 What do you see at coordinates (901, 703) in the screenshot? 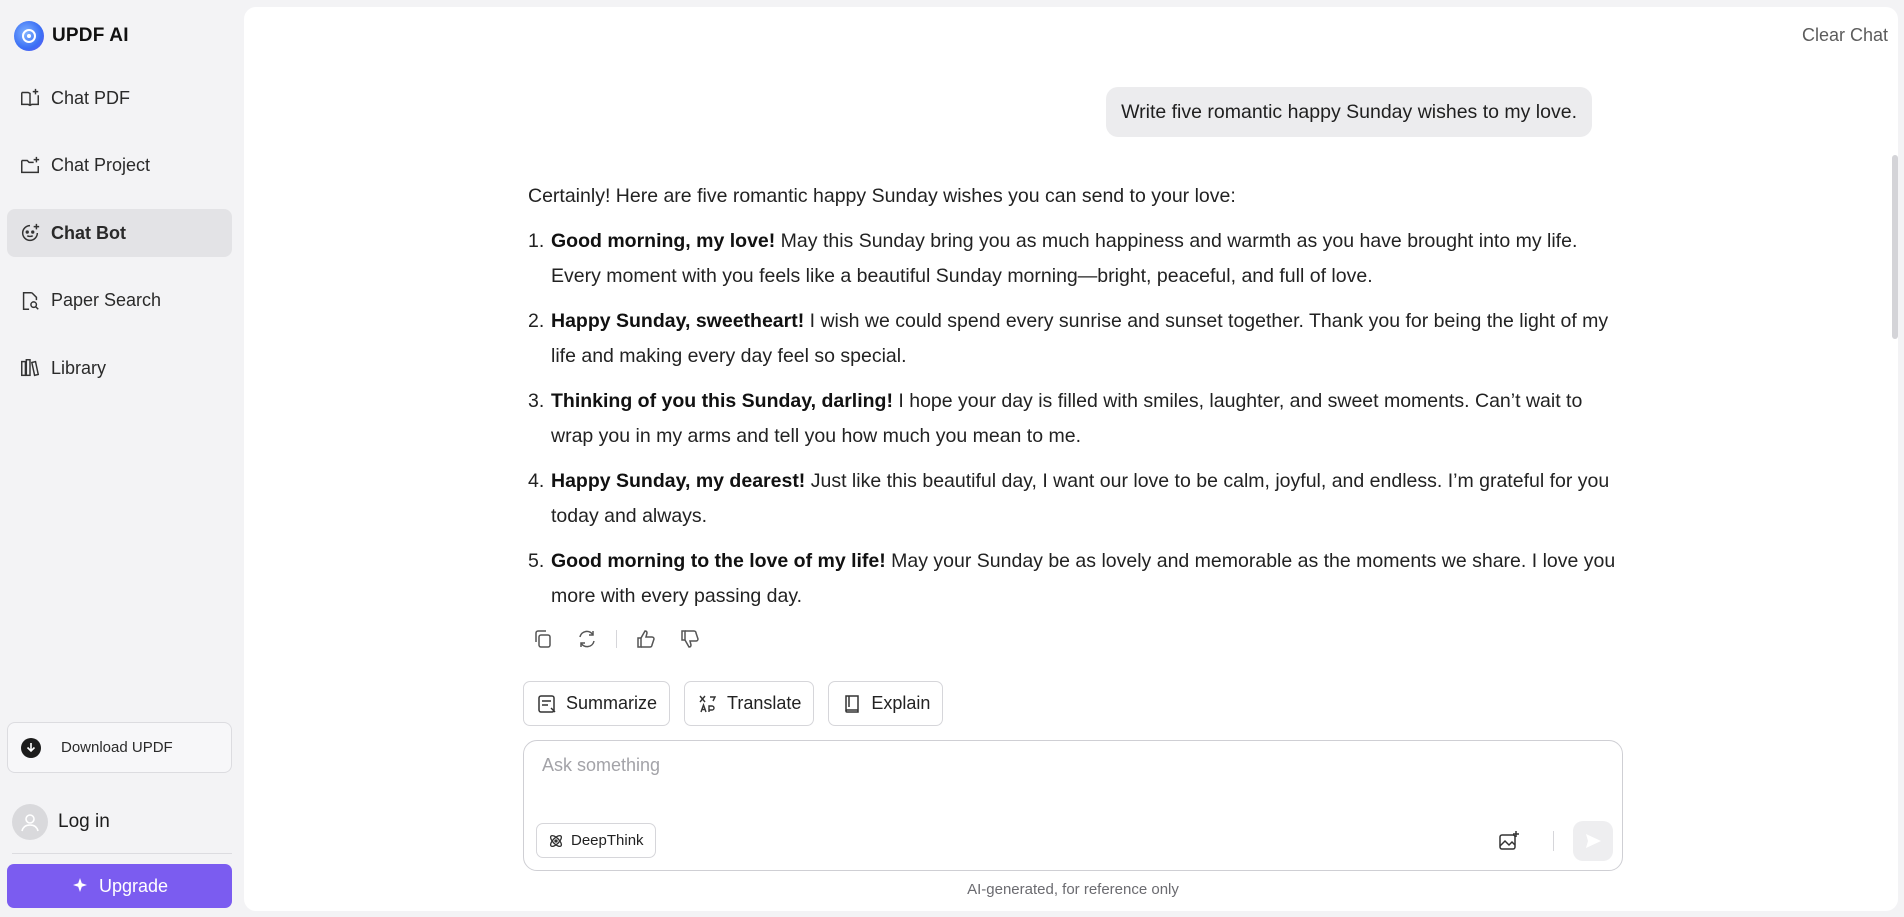
I see `explain-label: Explain` at bounding box center [901, 703].